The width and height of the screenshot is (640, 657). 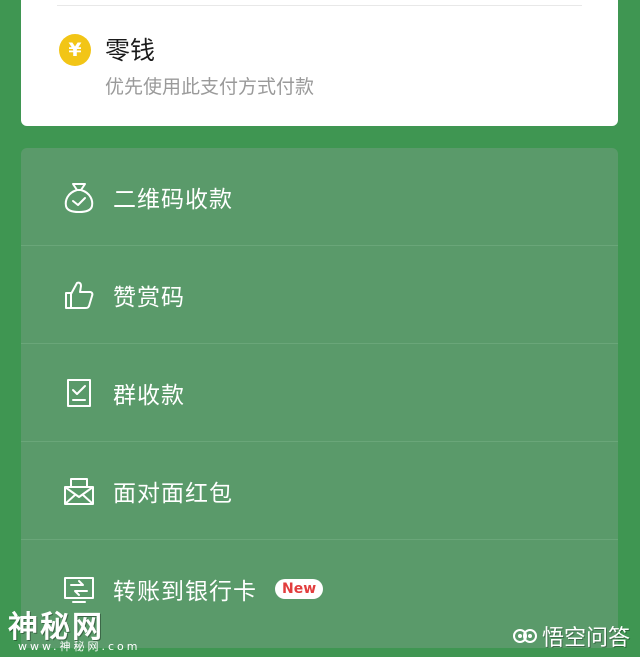 What do you see at coordinates (75, 50) in the screenshot?
I see `yen-coin-icon: ¥` at bounding box center [75, 50].